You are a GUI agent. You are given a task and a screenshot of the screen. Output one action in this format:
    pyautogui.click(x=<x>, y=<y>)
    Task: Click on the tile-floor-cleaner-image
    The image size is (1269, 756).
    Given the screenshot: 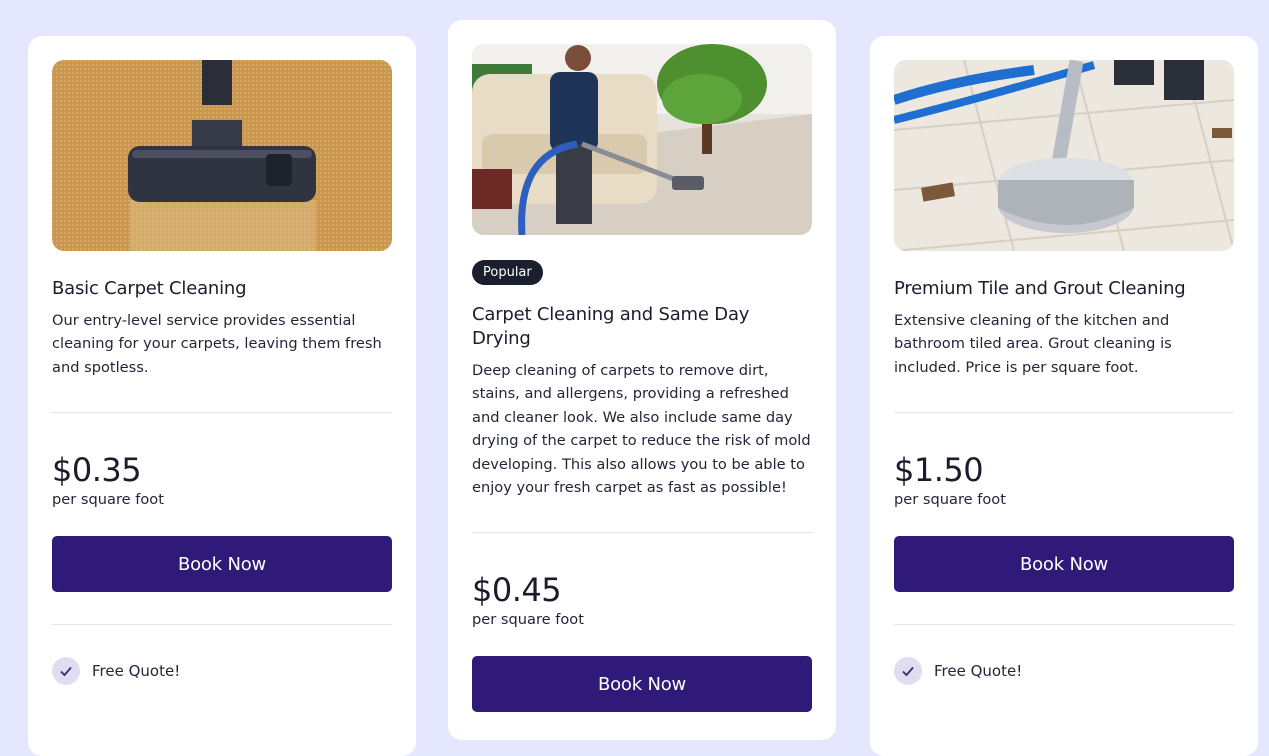 What is the action you would take?
    pyautogui.click(x=1064, y=155)
    